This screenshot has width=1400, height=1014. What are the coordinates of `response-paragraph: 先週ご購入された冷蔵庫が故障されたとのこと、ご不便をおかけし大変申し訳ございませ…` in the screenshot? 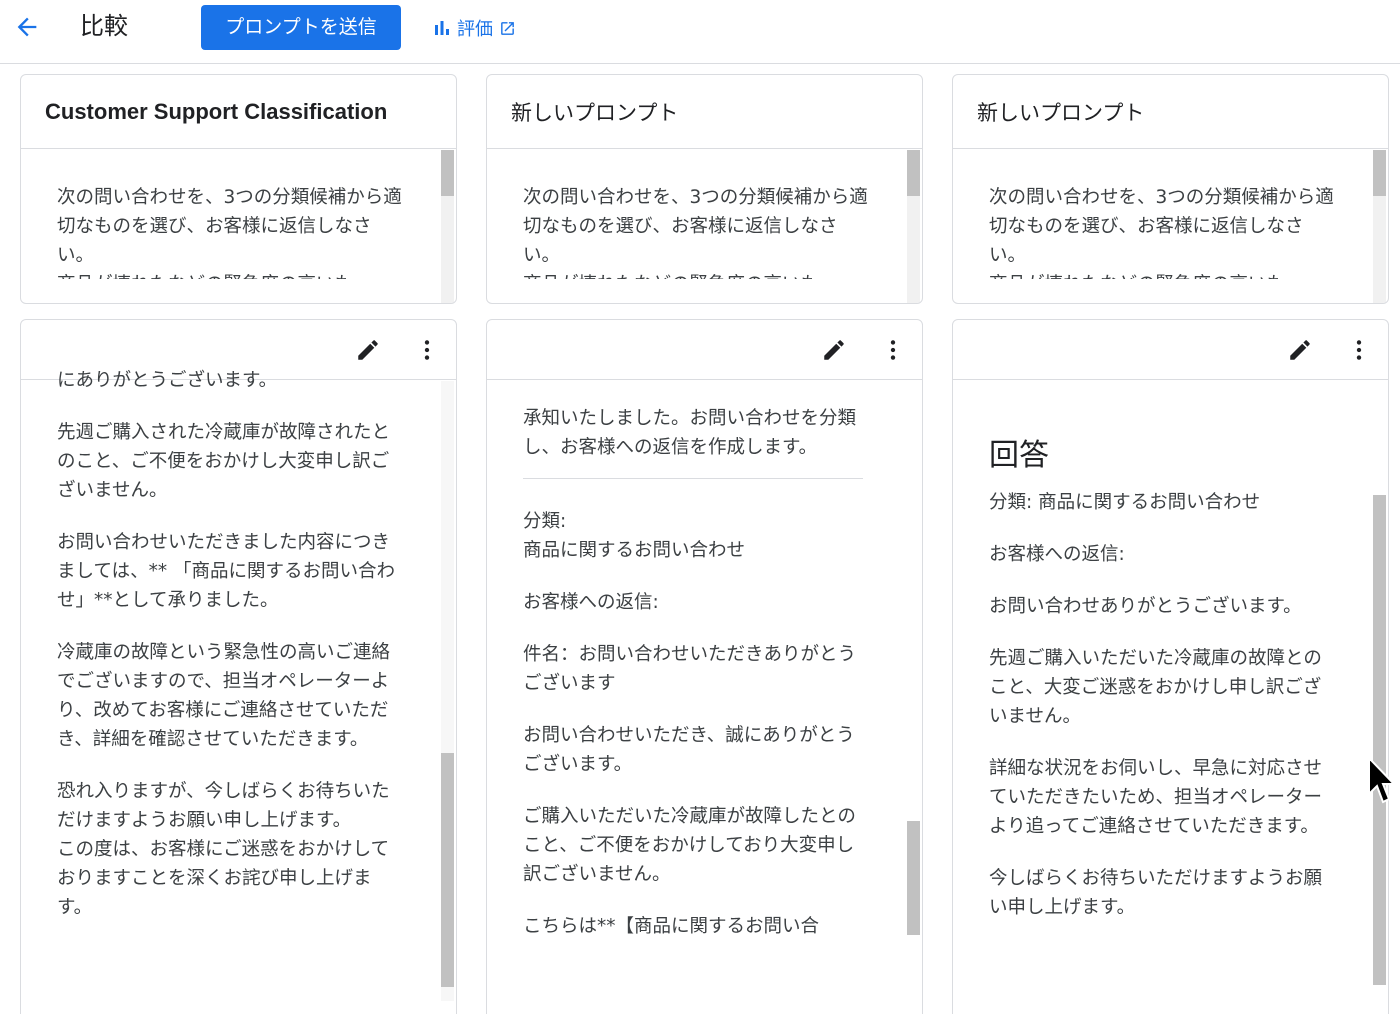 It's located at (224, 461).